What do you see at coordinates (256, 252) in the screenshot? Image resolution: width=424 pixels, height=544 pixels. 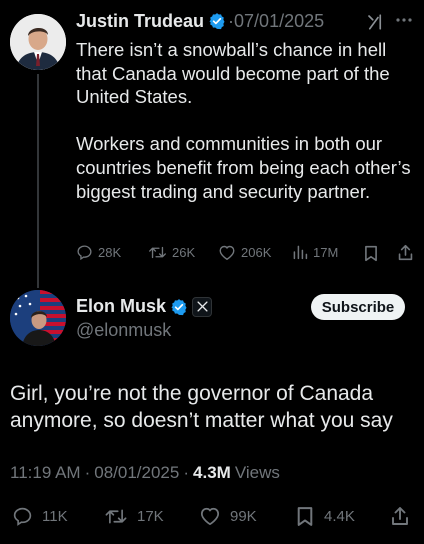 I see `like-count: 206K` at bounding box center [256, 252].